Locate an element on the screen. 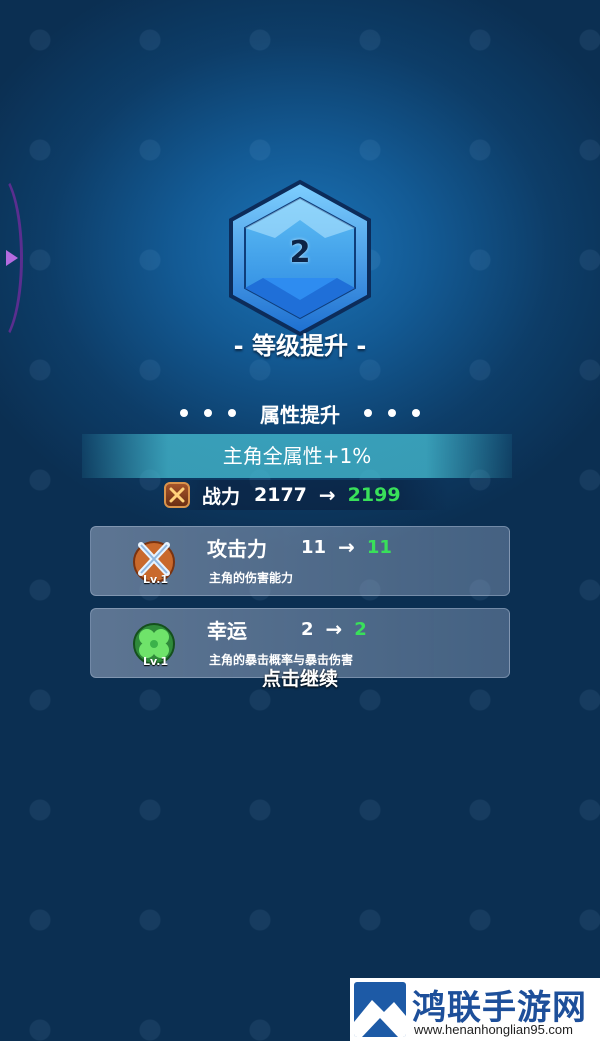 The width and height of the screenshot is (600, 1041). attribute-bonus-text: 主角全属性+1% is located at coordinates (297, 456).